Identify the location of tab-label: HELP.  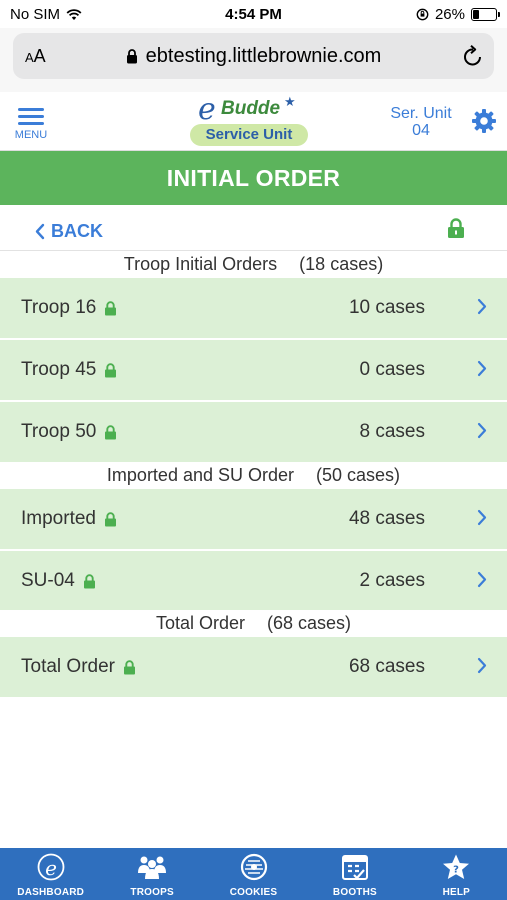
(456, 892).